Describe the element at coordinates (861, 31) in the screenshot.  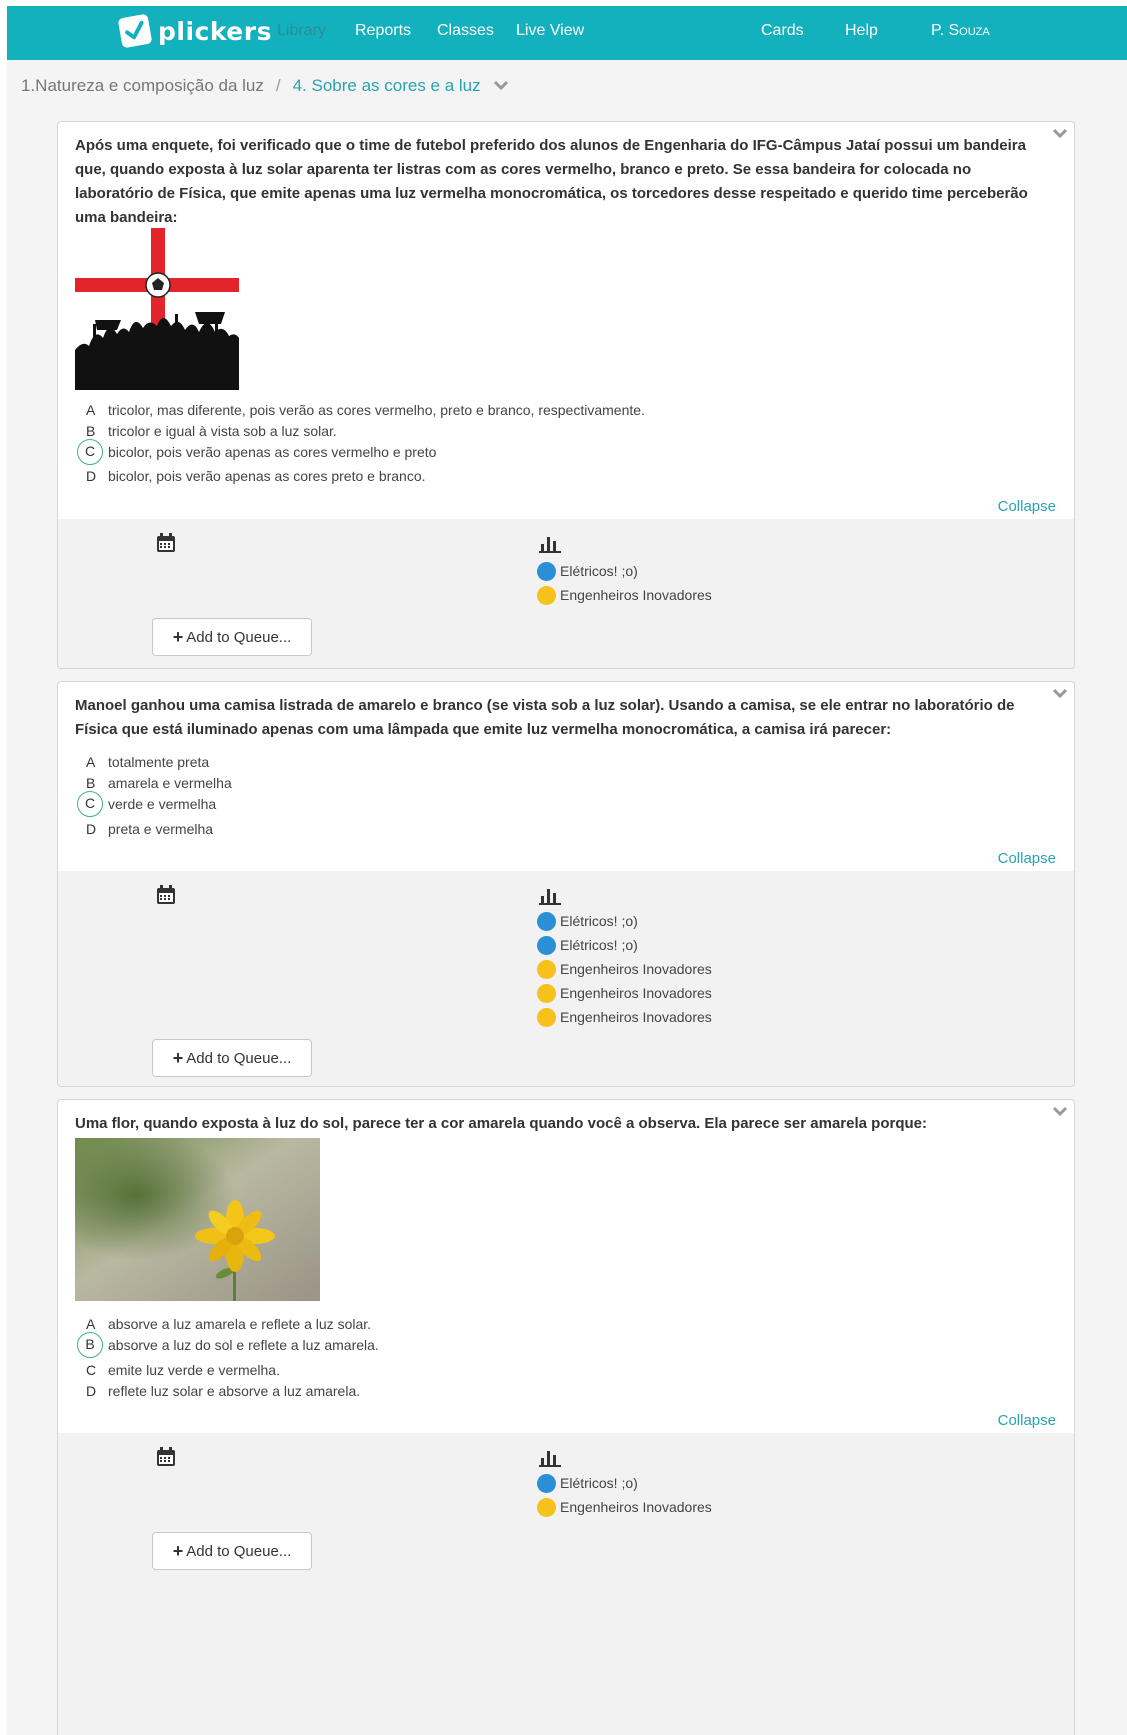
I see `nav-help: Help` at that location.